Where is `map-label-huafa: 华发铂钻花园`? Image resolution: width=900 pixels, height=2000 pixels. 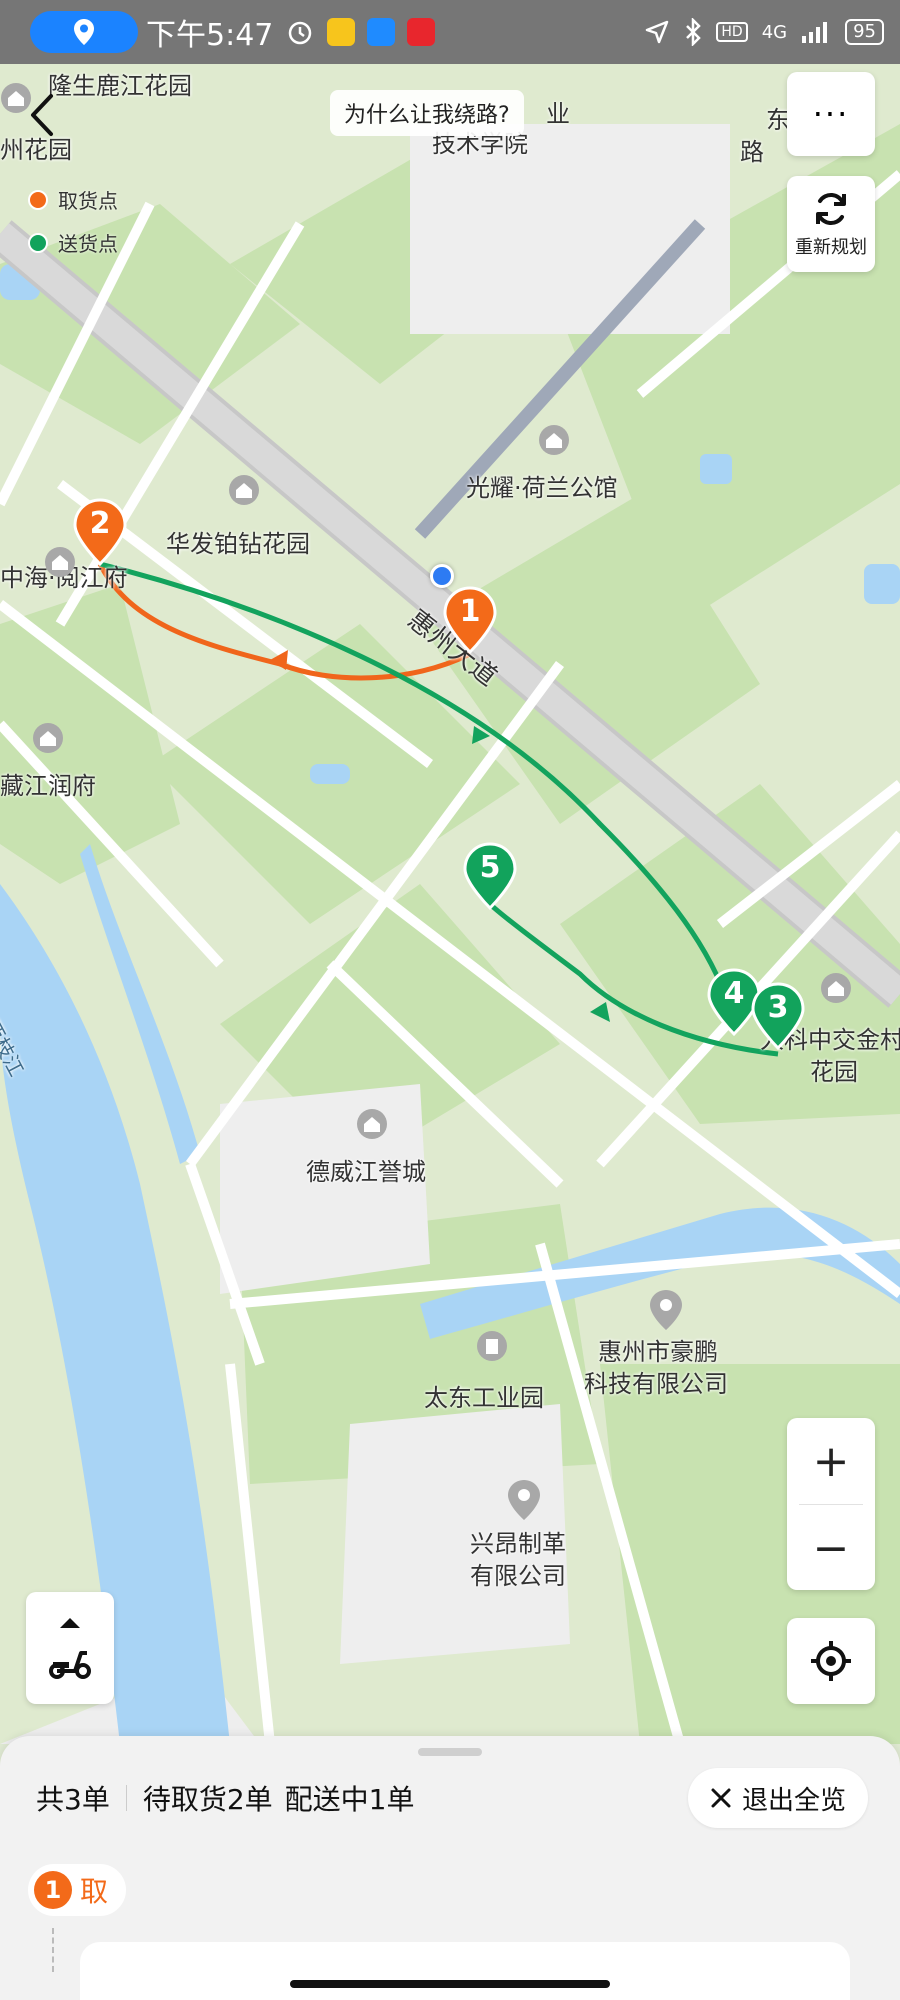
map-label-huafa: 华发铂钻花园 is located at coordinates (238, 544).